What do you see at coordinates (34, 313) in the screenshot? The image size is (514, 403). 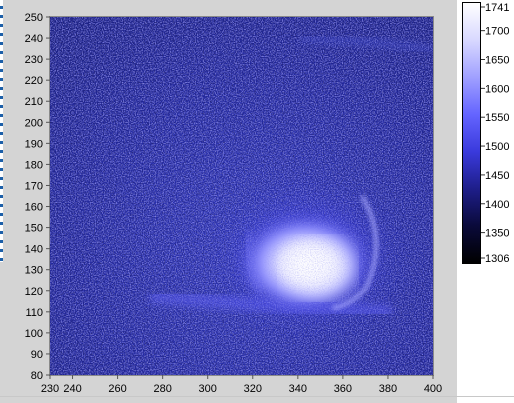 I see `y-tick-label: 110` at bounding box center [34, 313].